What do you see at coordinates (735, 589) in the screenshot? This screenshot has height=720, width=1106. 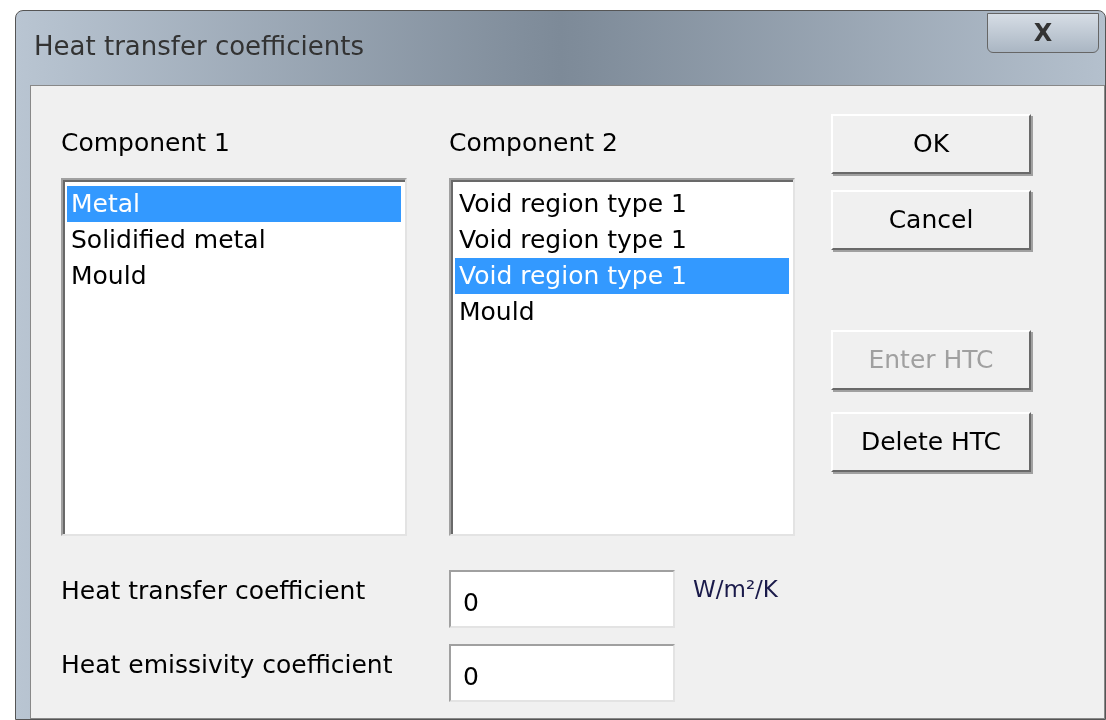 I see `unit-label: W/m²/K` at bounding box center [735, 589].